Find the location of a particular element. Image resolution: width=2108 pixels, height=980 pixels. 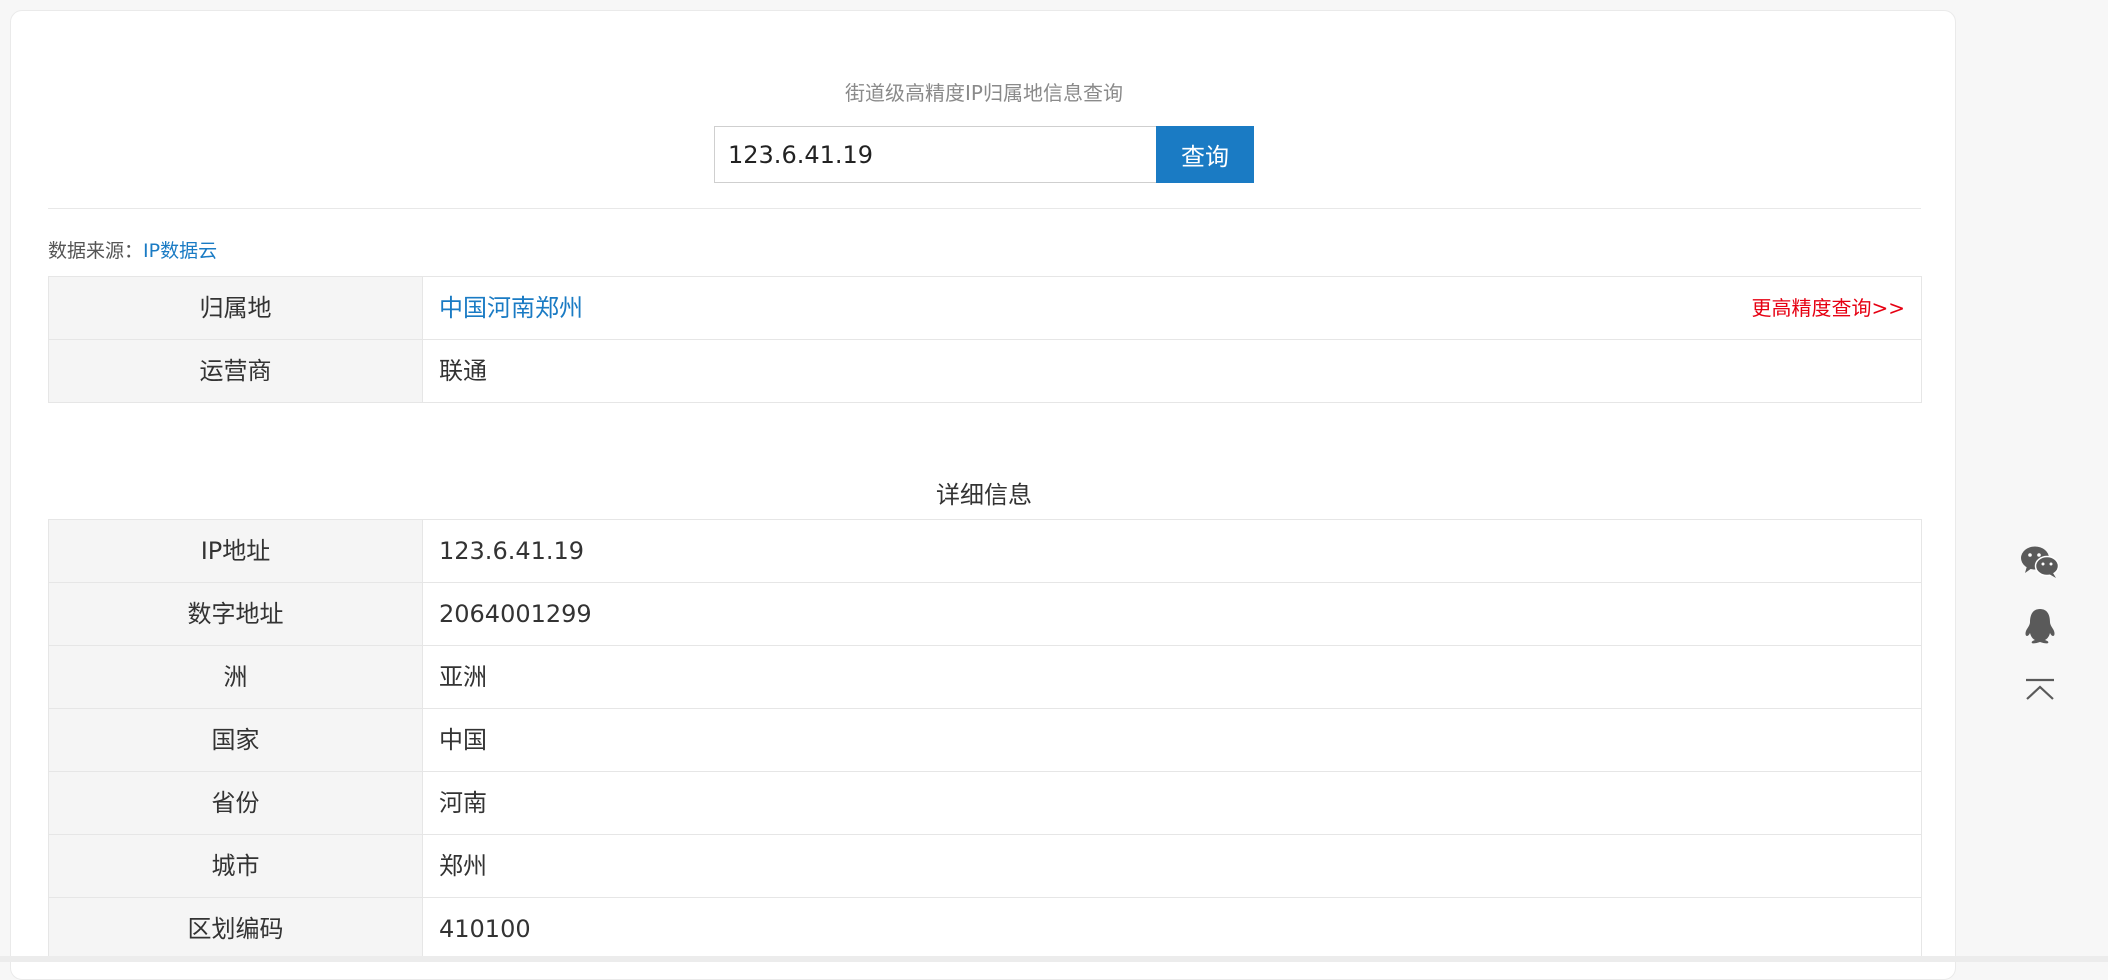

table-row: 运营商 联通 is located at coordinates (985, 371).